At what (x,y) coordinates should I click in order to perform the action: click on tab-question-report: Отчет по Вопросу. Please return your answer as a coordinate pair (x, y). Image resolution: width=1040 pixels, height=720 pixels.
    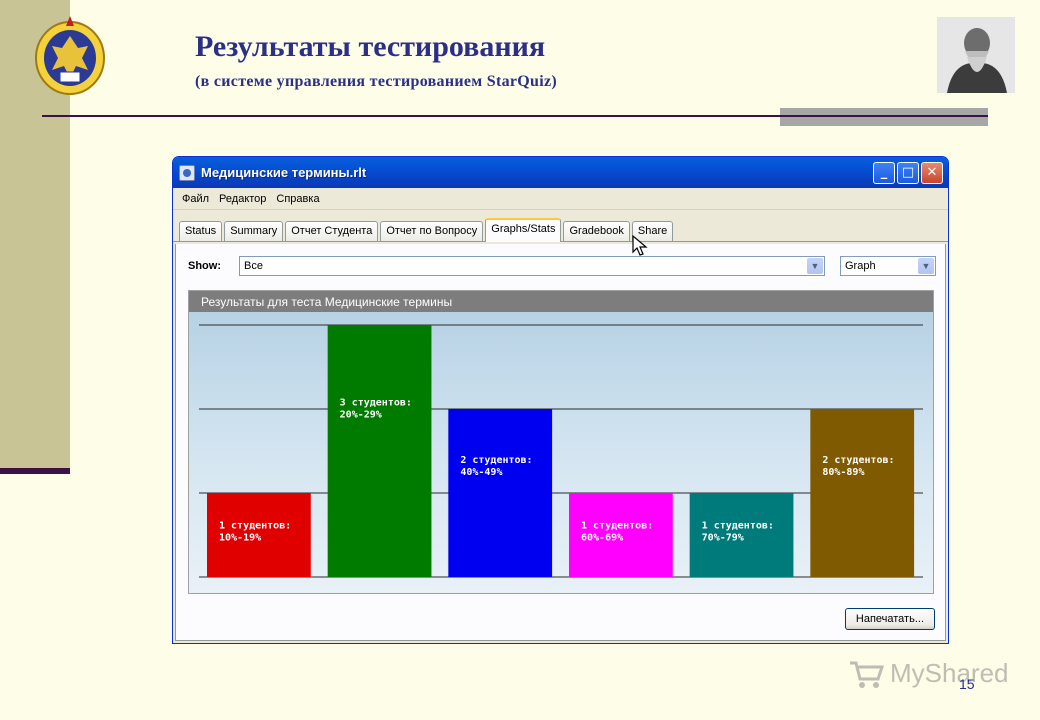
    Looking at the image, I should click on (432, 231).